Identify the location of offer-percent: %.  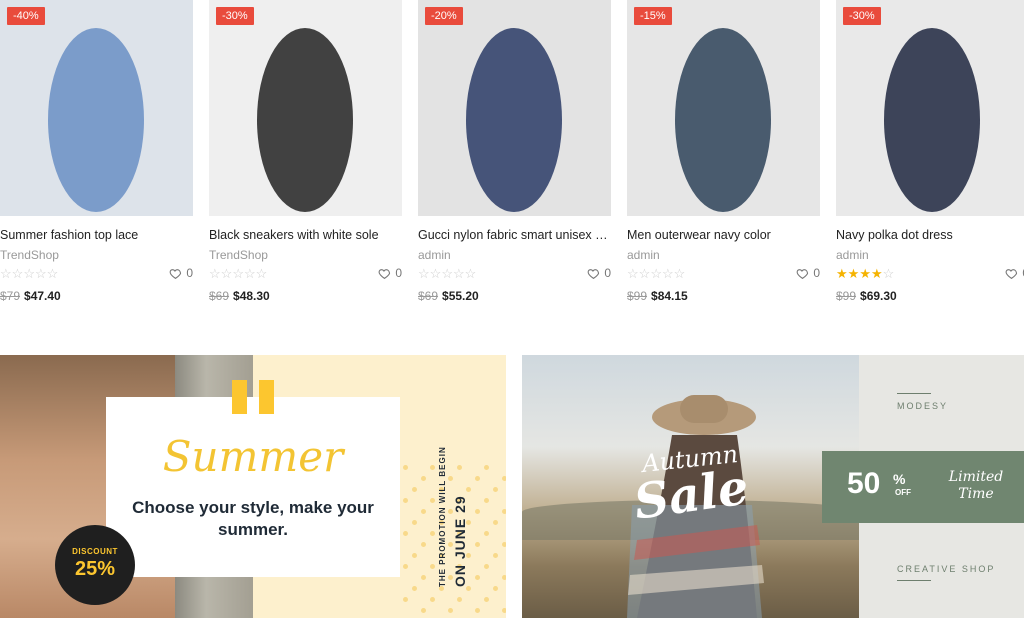
(899, 479).